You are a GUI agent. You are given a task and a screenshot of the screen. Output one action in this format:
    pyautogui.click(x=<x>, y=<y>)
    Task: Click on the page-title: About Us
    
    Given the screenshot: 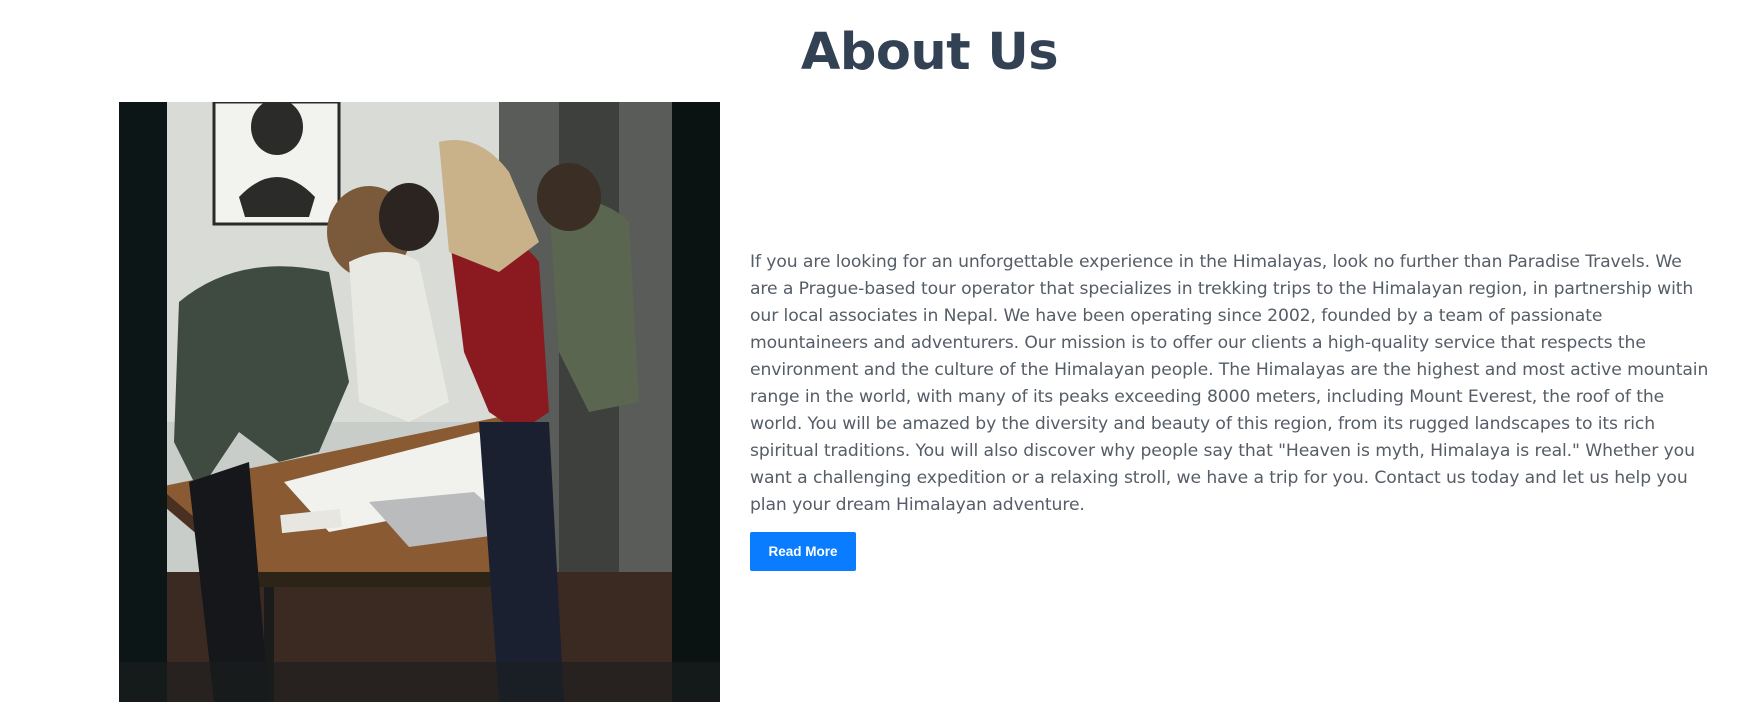 What is the action you would take?
    pyautogui.click(x=929, y=52)
    